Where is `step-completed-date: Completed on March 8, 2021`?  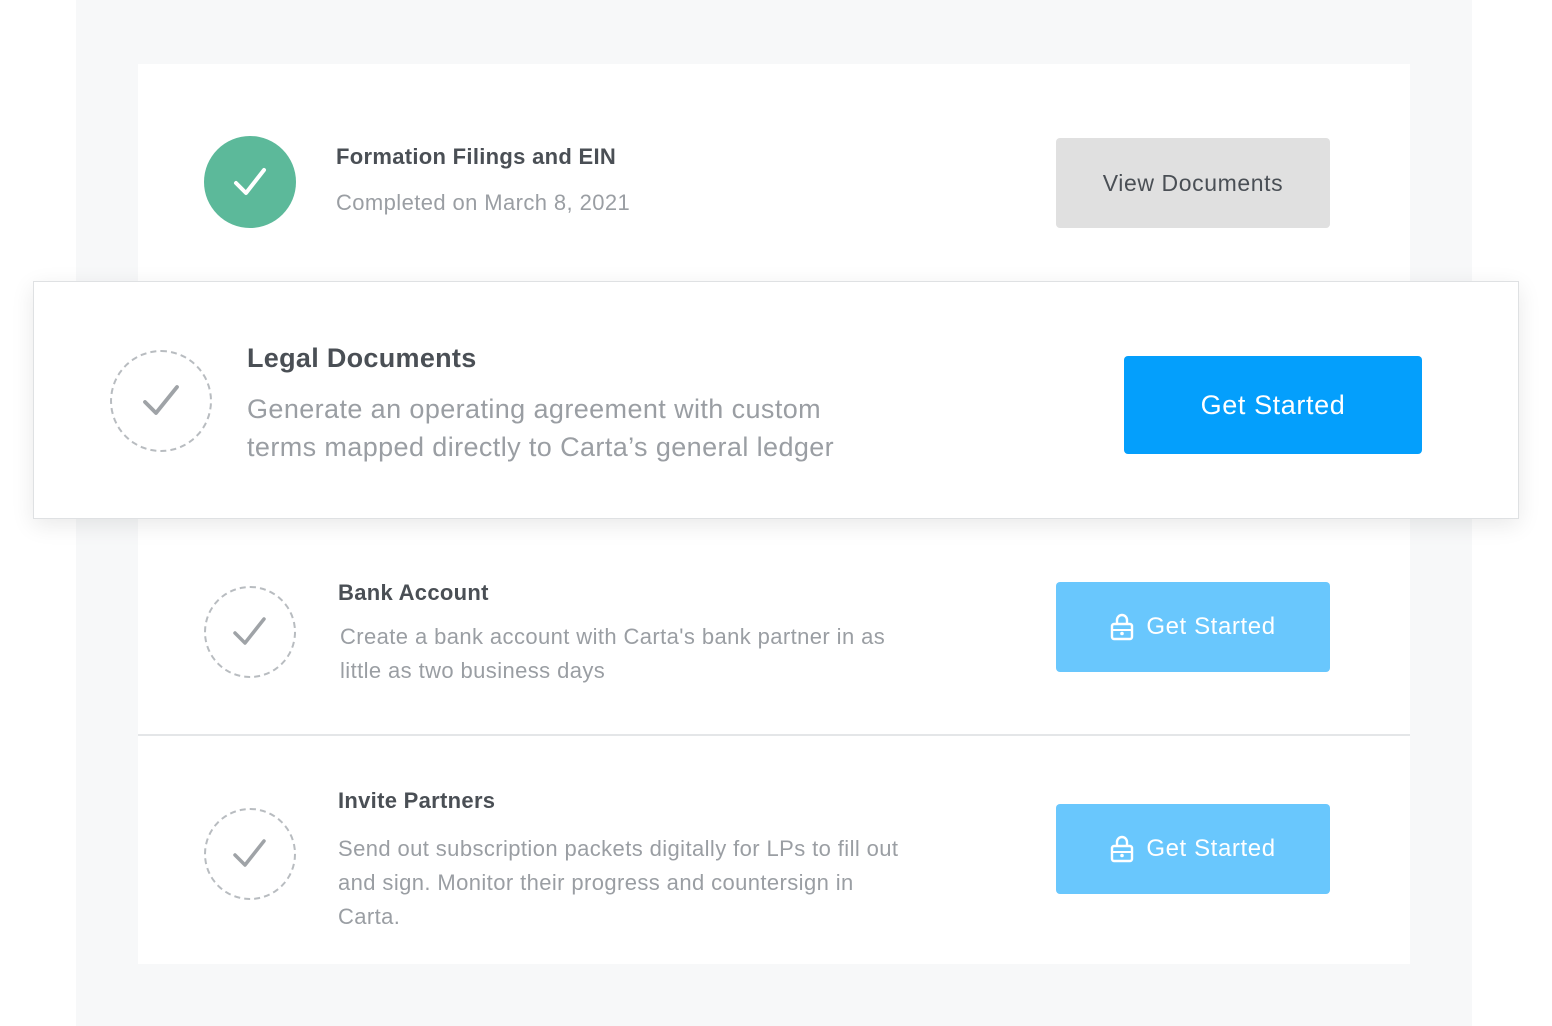
step-completed-date: Completed on March 8, 2021 is located at coordinates (483, 202).